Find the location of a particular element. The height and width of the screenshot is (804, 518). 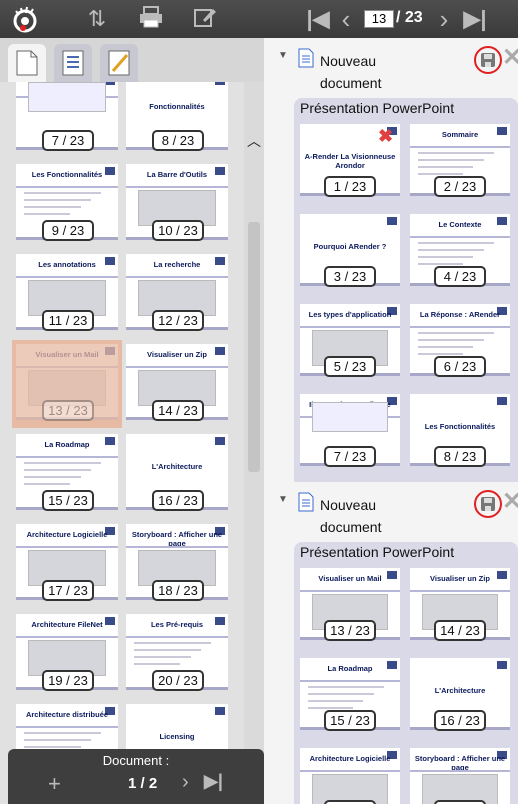

document-slide: La Roadmap 15 / 23 is located at coordinates (349, 695).